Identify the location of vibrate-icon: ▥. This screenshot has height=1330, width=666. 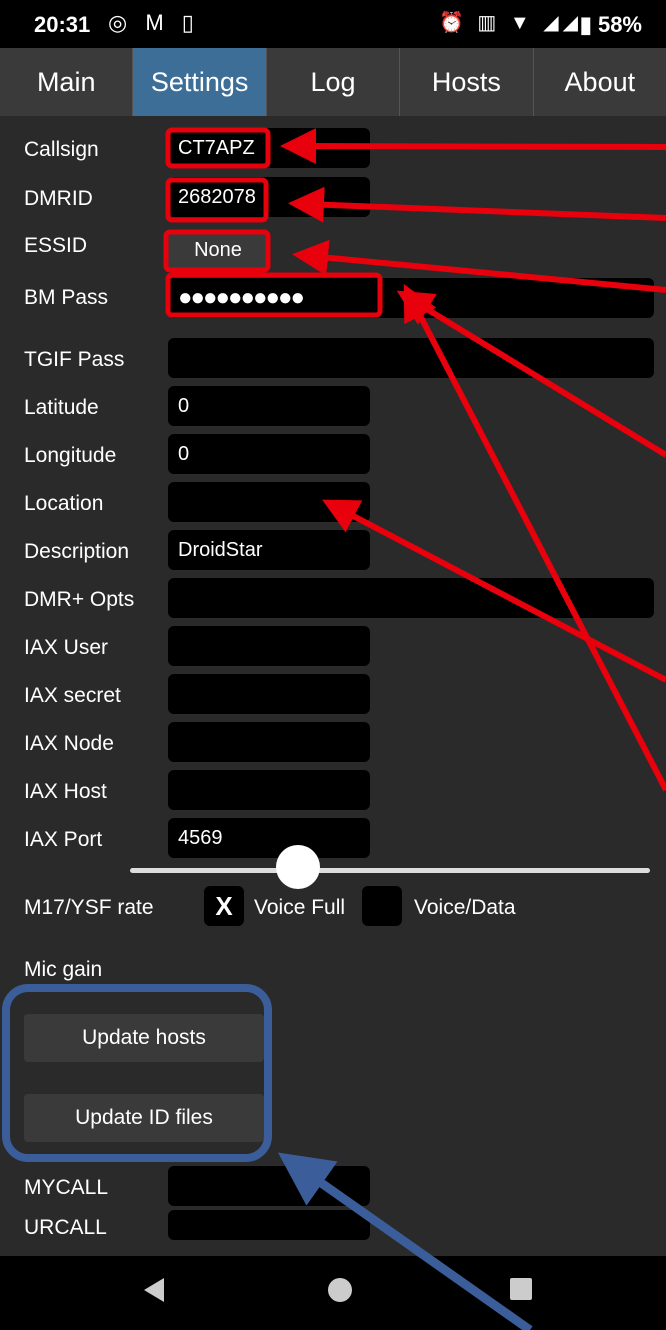
(489, 23).